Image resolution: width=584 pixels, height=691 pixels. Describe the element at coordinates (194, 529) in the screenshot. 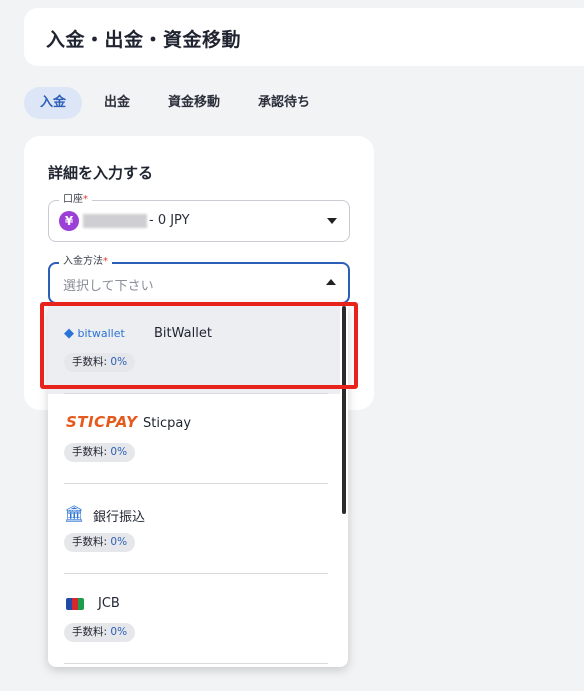

I see `option-bank-transfer: 🏛 銀行振込 手数料: 0%` at that location.